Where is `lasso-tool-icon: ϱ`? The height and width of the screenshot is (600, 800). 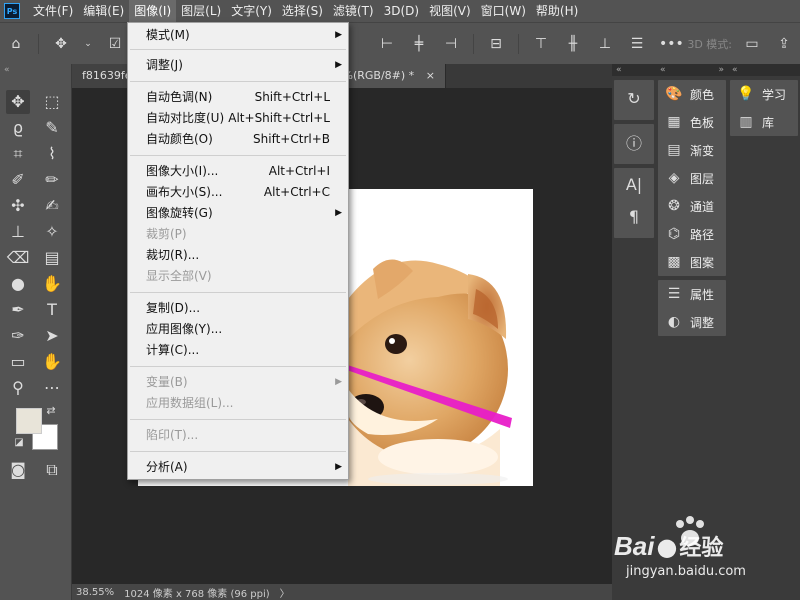 lasso-tool-icon: ϱ is located at coordinates (18, 128).